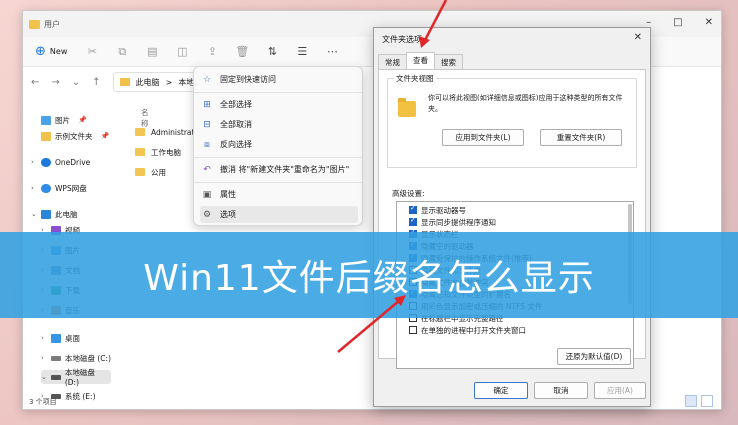 The width and height of the screenshot is (738, 425). Describe the element at coordinates (392, 176) in the screenshot. I see `annotation-arrows` at that location.